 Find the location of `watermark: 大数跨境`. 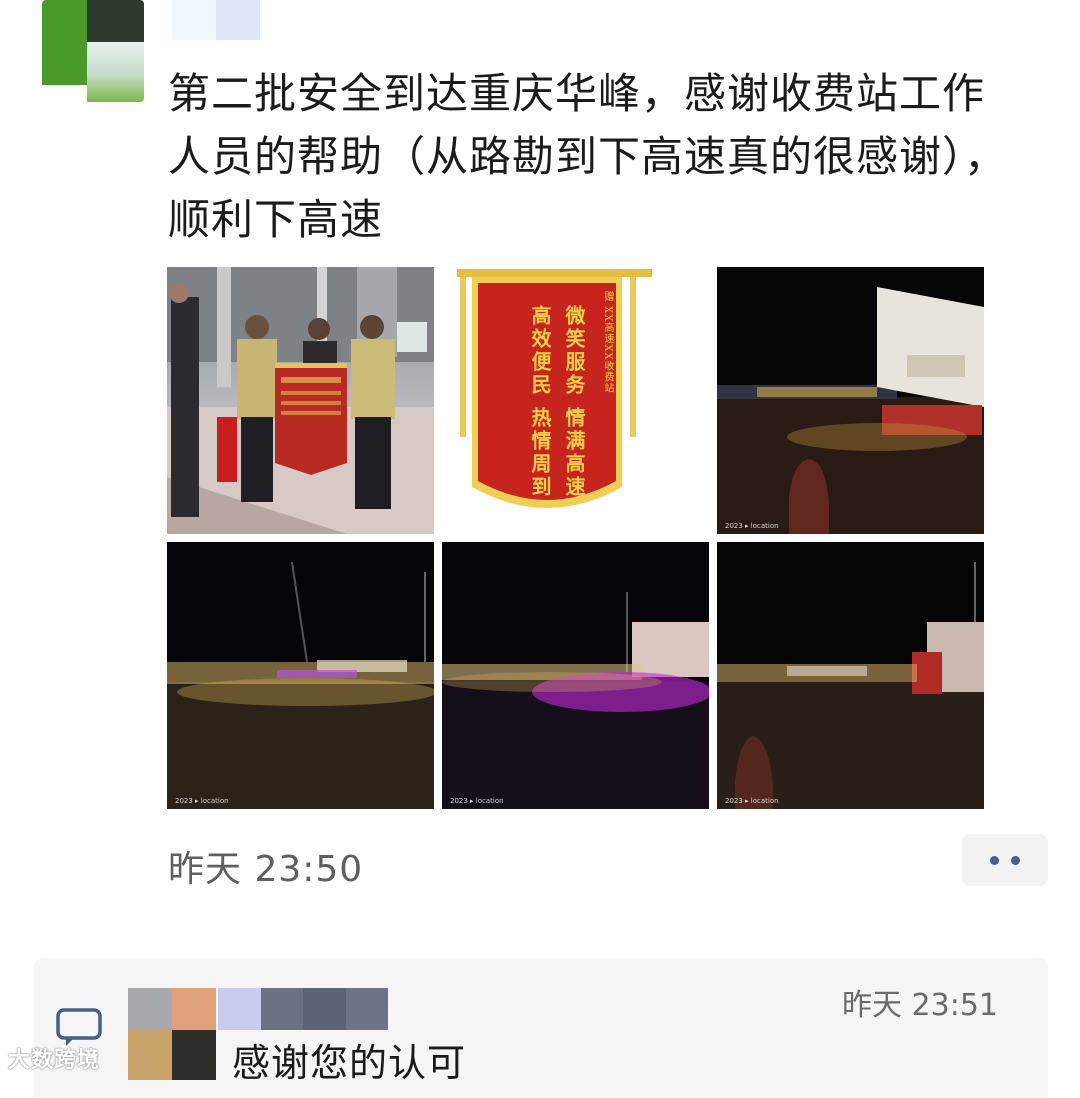

watermark: 大数跨境 is located at coordinates (54, 1060).